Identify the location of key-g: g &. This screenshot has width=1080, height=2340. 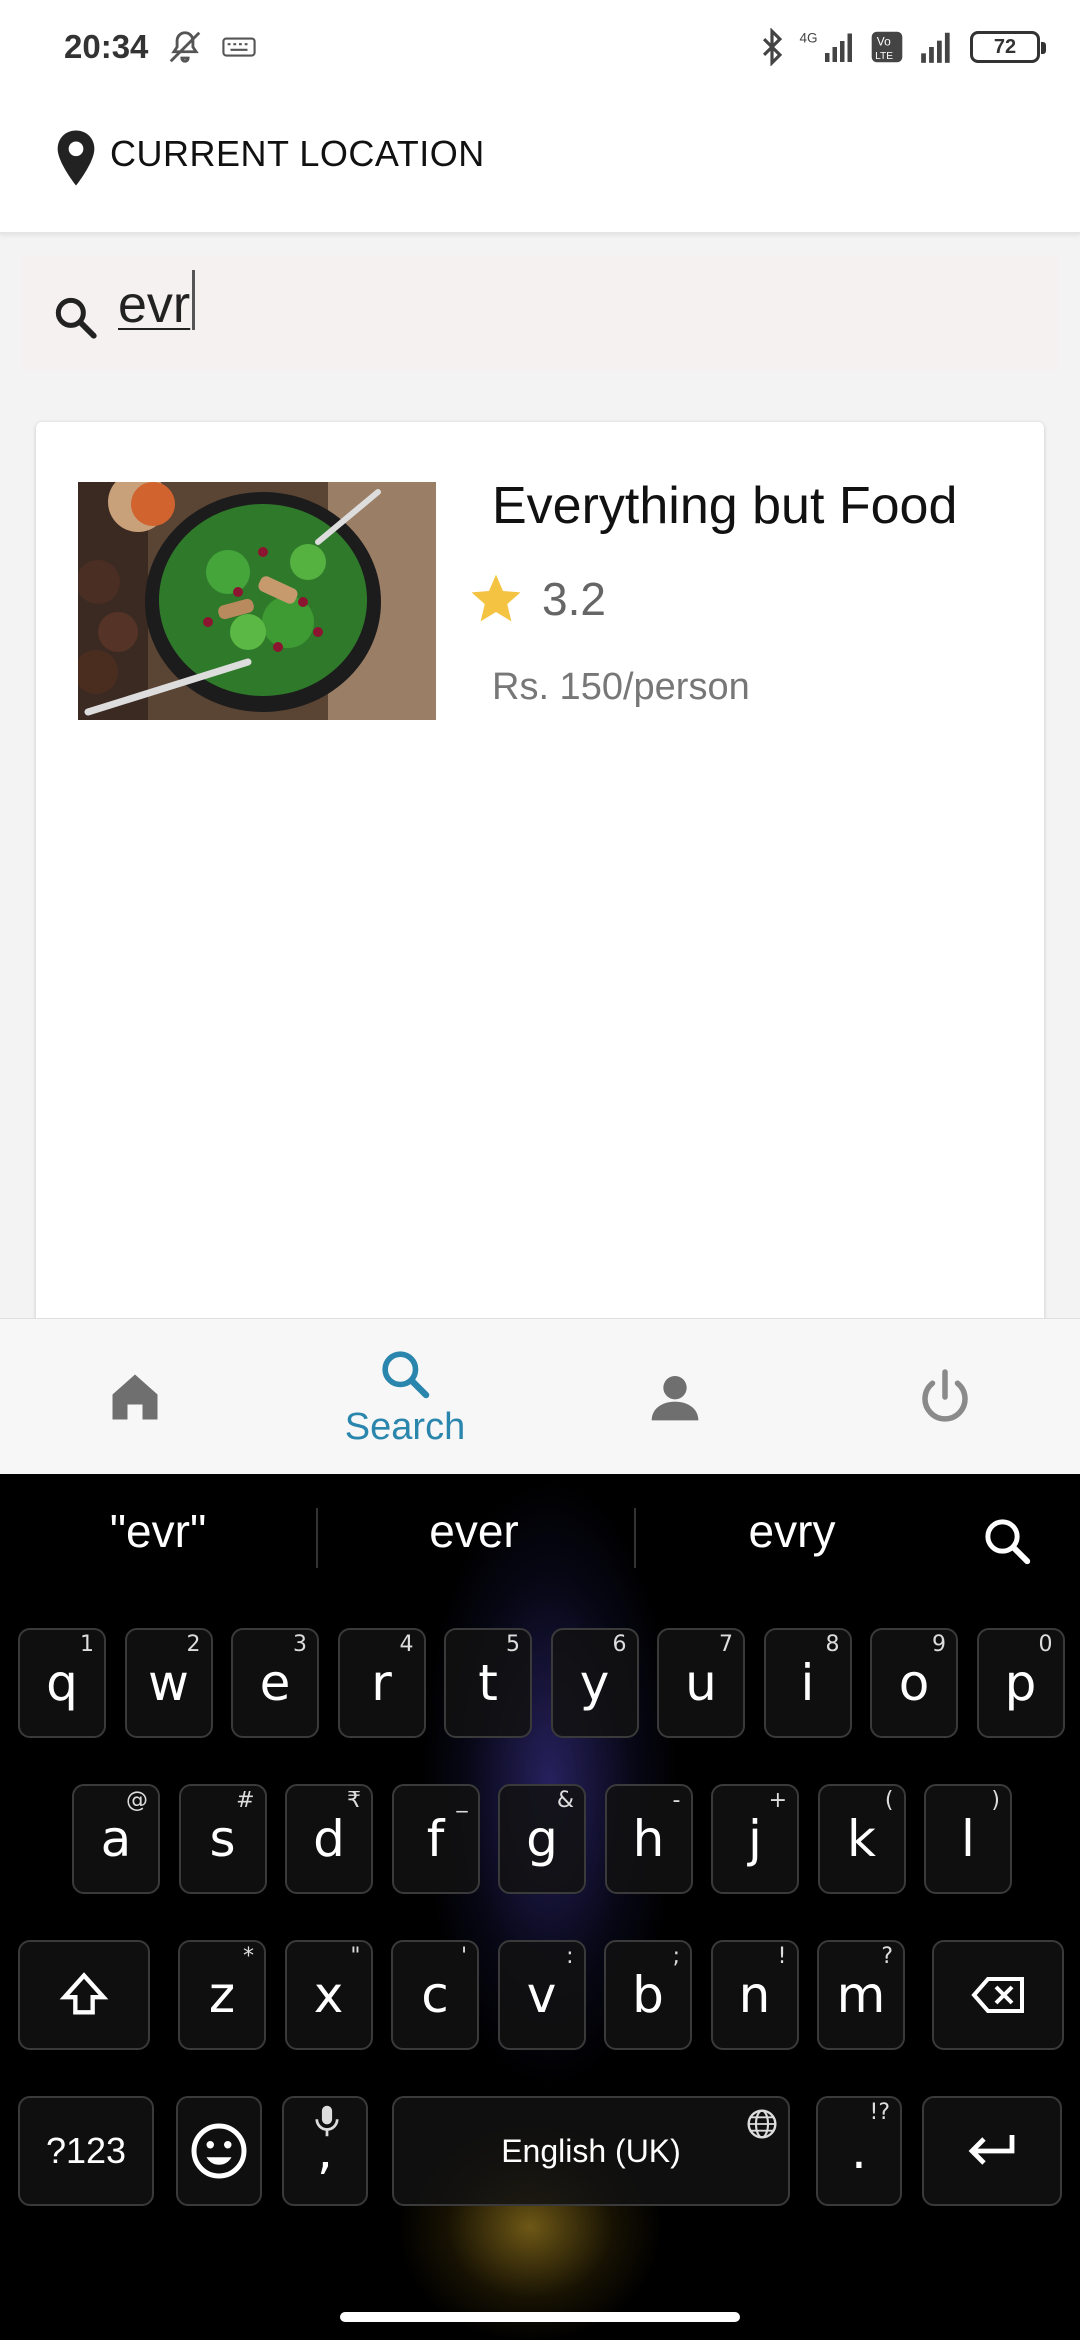
(542, 1839).